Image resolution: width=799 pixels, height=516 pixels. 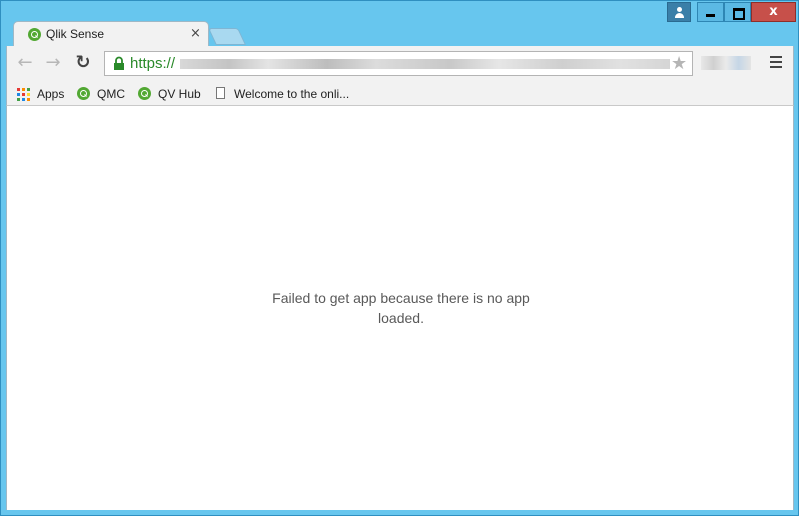 What do you see at coordinates (119, 63) in the screenshot?
I see `lock-icon` at bounding box center [119, 63].